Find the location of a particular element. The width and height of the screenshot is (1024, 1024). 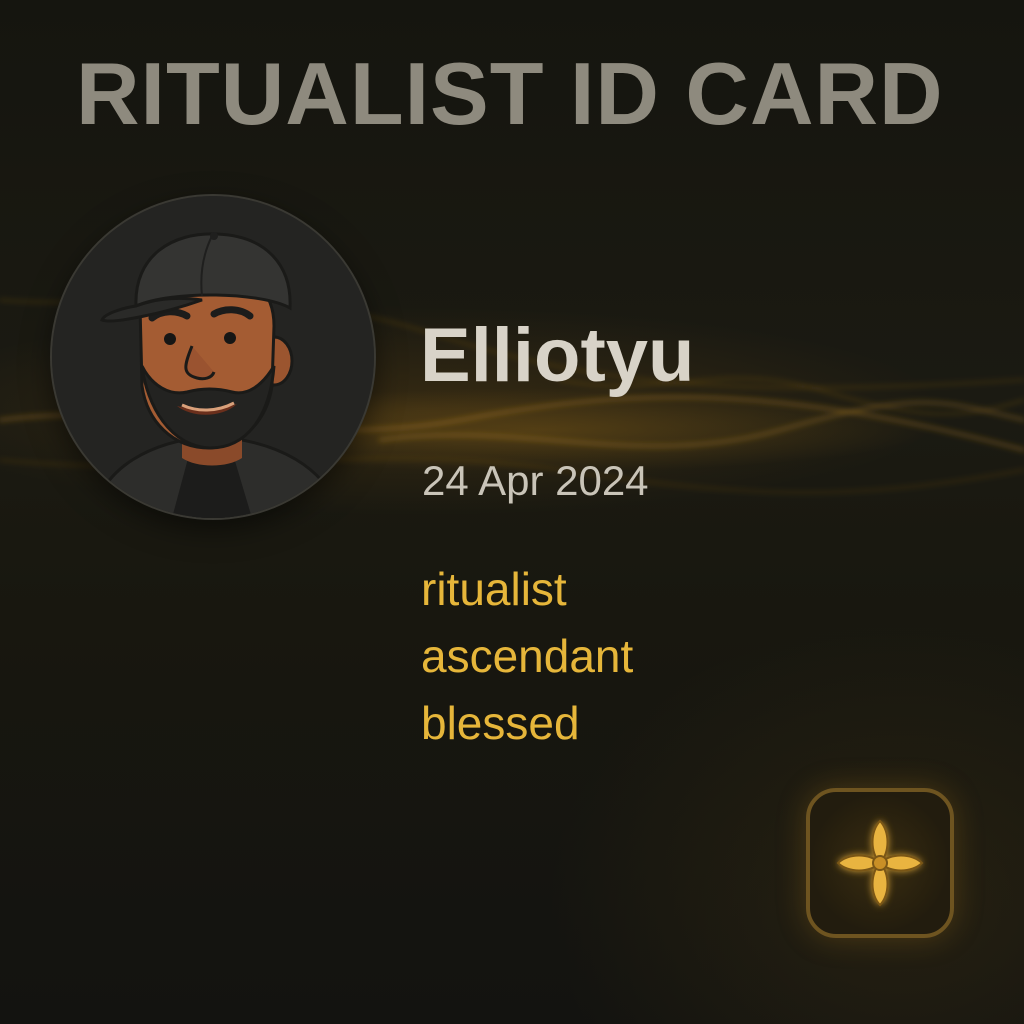

member-date: 24 Apr 2024 is located at coordinates (535, 480).